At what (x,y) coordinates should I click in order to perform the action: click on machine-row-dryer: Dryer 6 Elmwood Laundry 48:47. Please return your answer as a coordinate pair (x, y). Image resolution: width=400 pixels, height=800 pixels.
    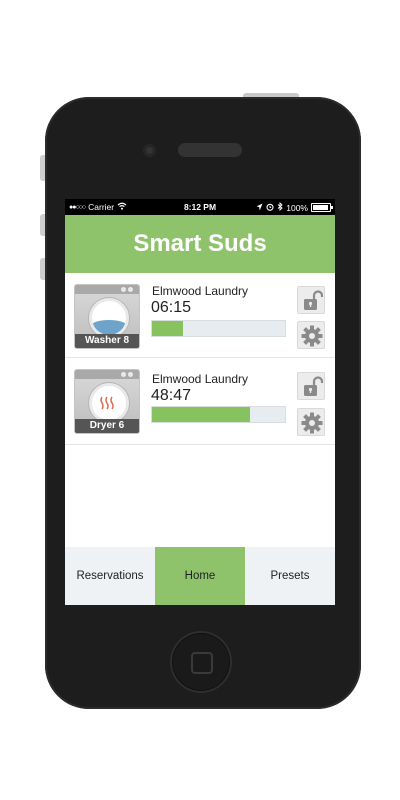
    Looking at the image, I should click on (200, 401).